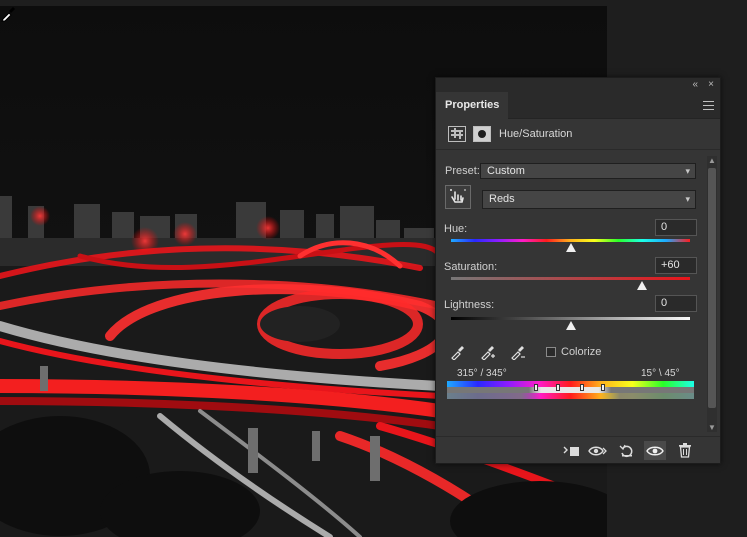 The image size is (747, 537). Describe the element at coordinates (570, 247) in the screenshot. I see `hue-slider-thumb` at that location.